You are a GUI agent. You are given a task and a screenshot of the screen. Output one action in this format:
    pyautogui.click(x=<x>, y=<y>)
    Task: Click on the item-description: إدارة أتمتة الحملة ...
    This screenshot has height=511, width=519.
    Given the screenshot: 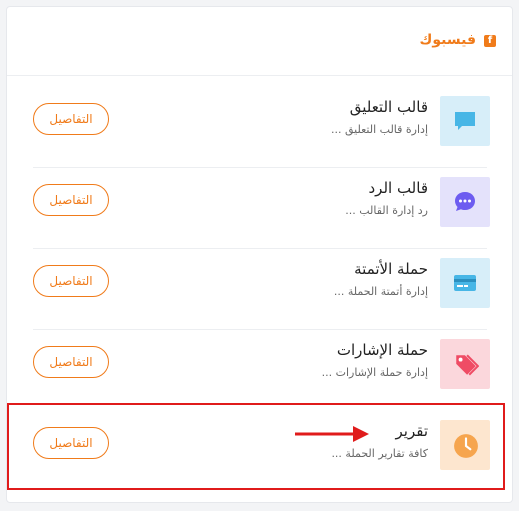 What is the action you would take?
    pyautogui.click(x=380, y=291)
    